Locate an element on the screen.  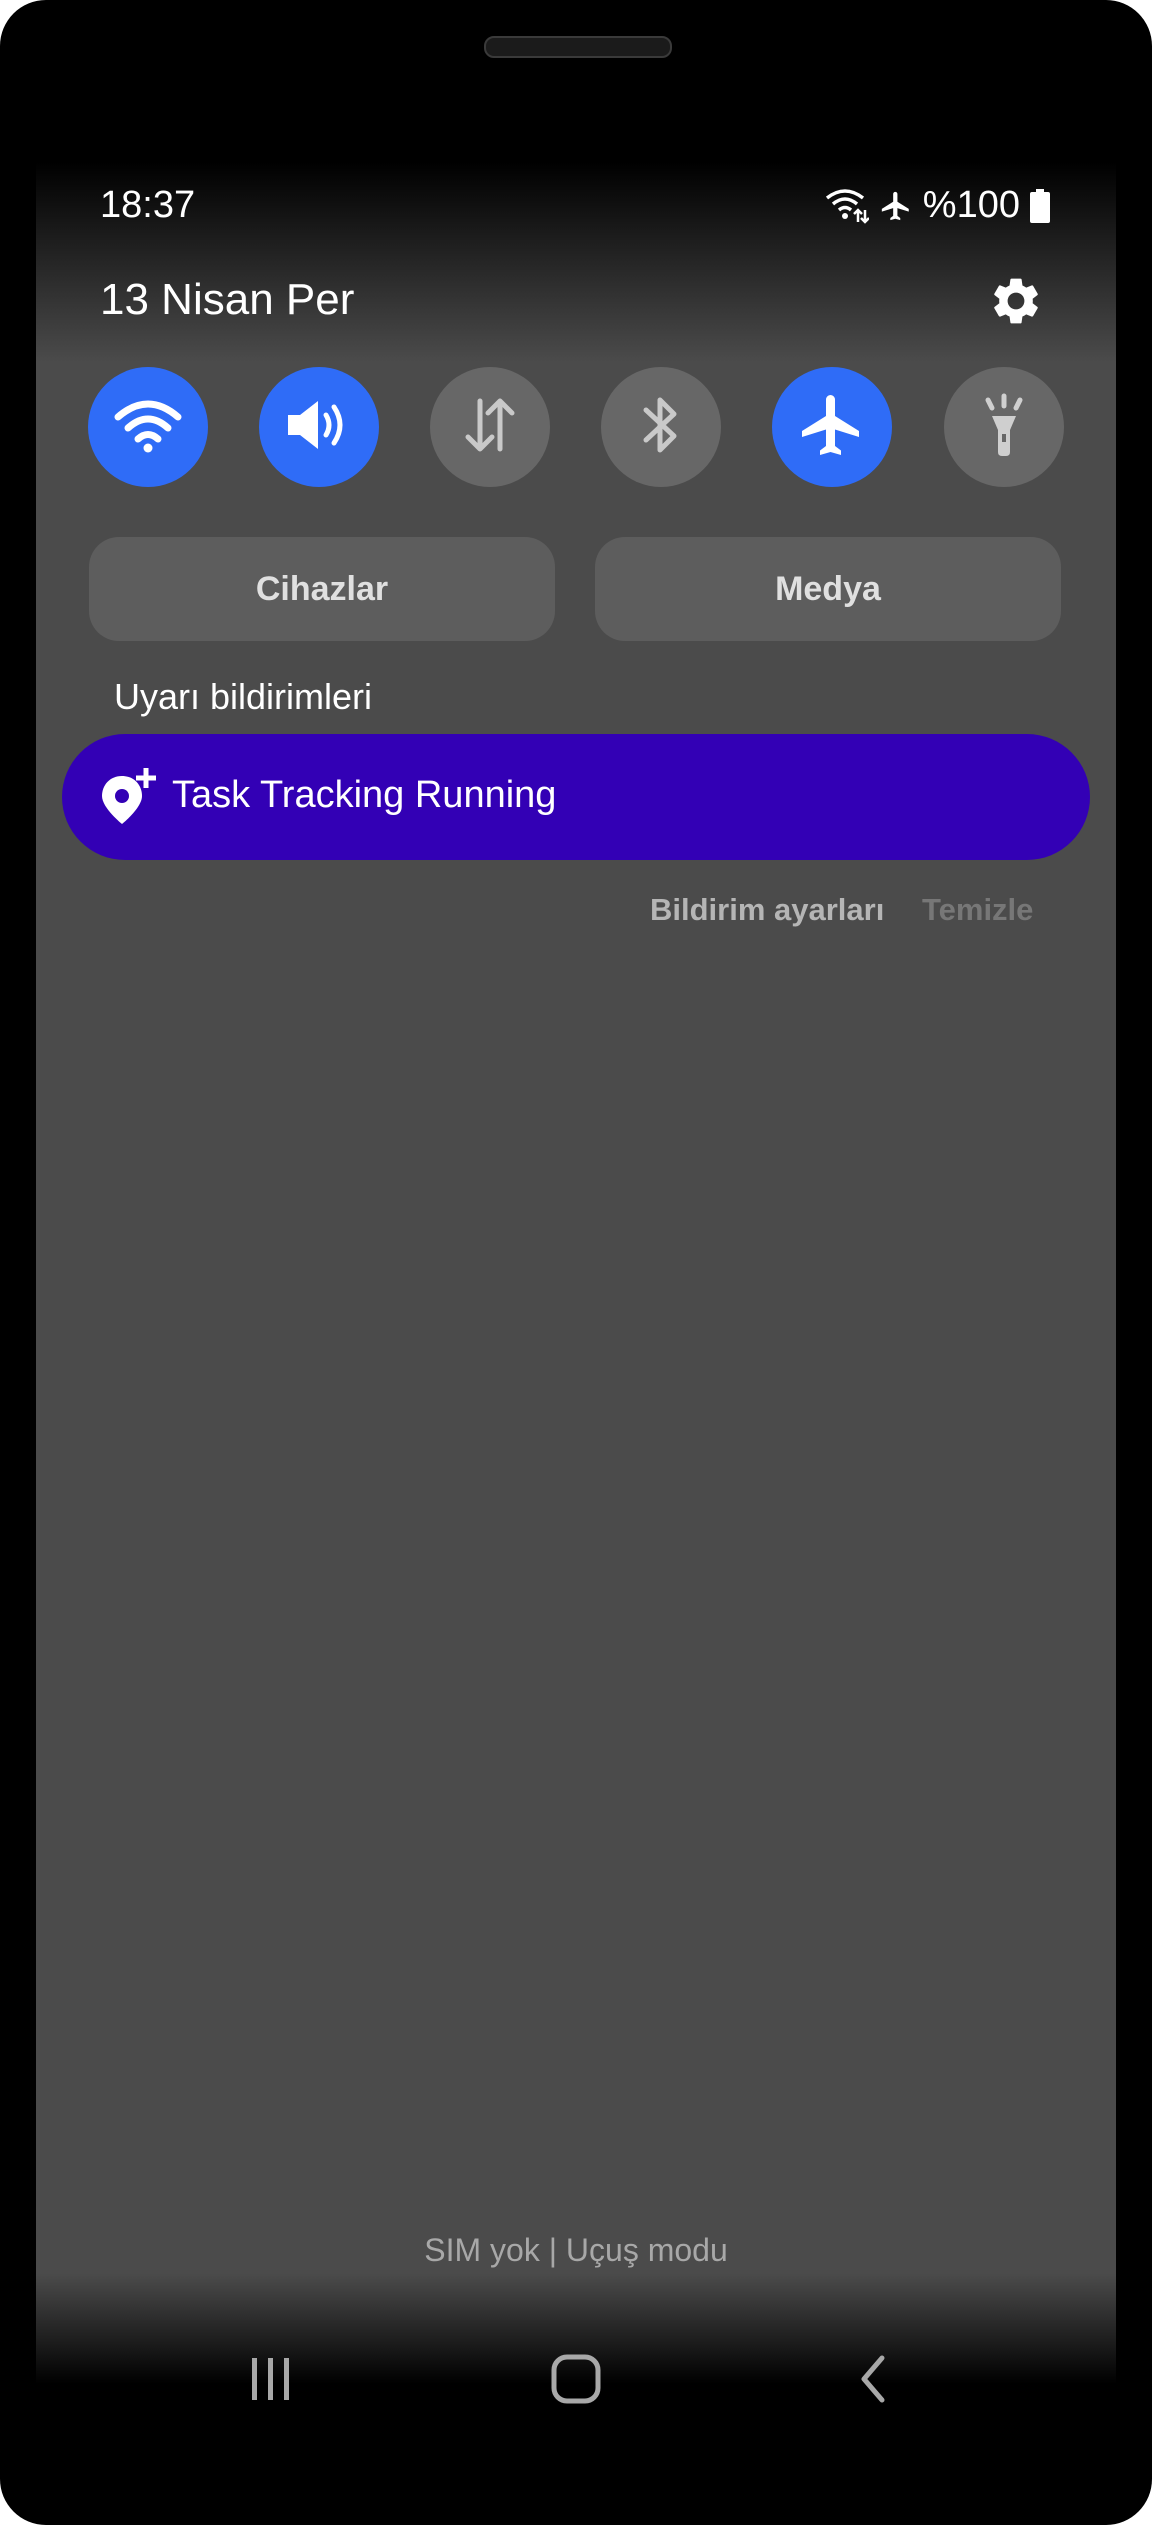
flashlight-icon is located at coordinates (1004, 427).